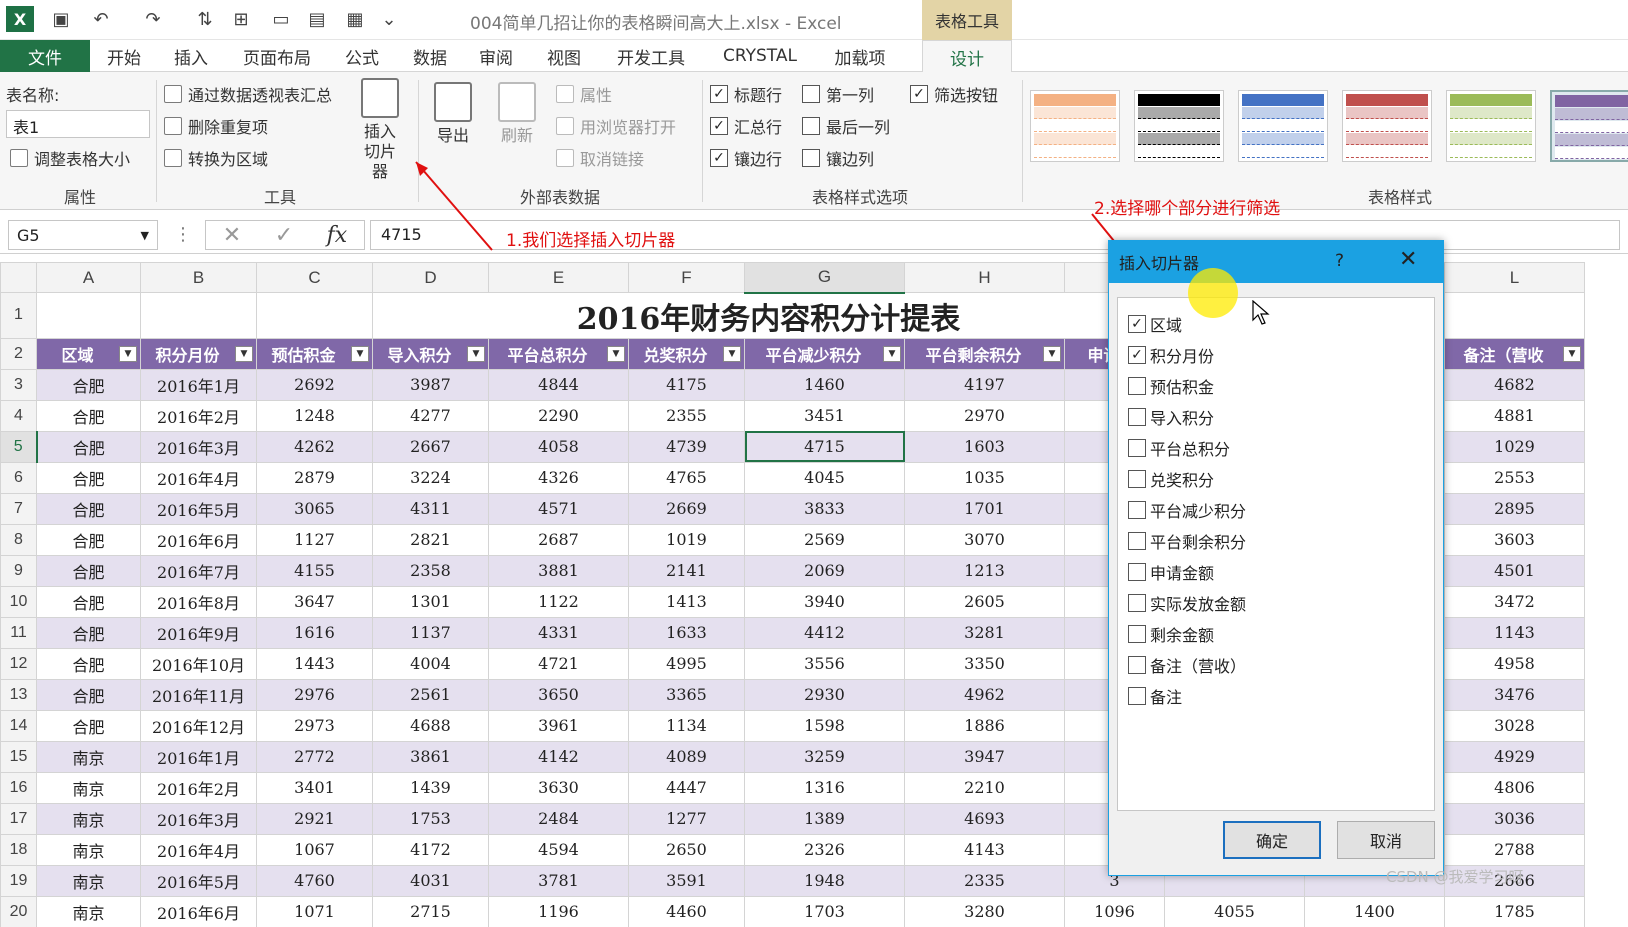 The height and width of the screenshot is (927, 1628). I want to click on ok-button: 确定, so click(1272, 840).